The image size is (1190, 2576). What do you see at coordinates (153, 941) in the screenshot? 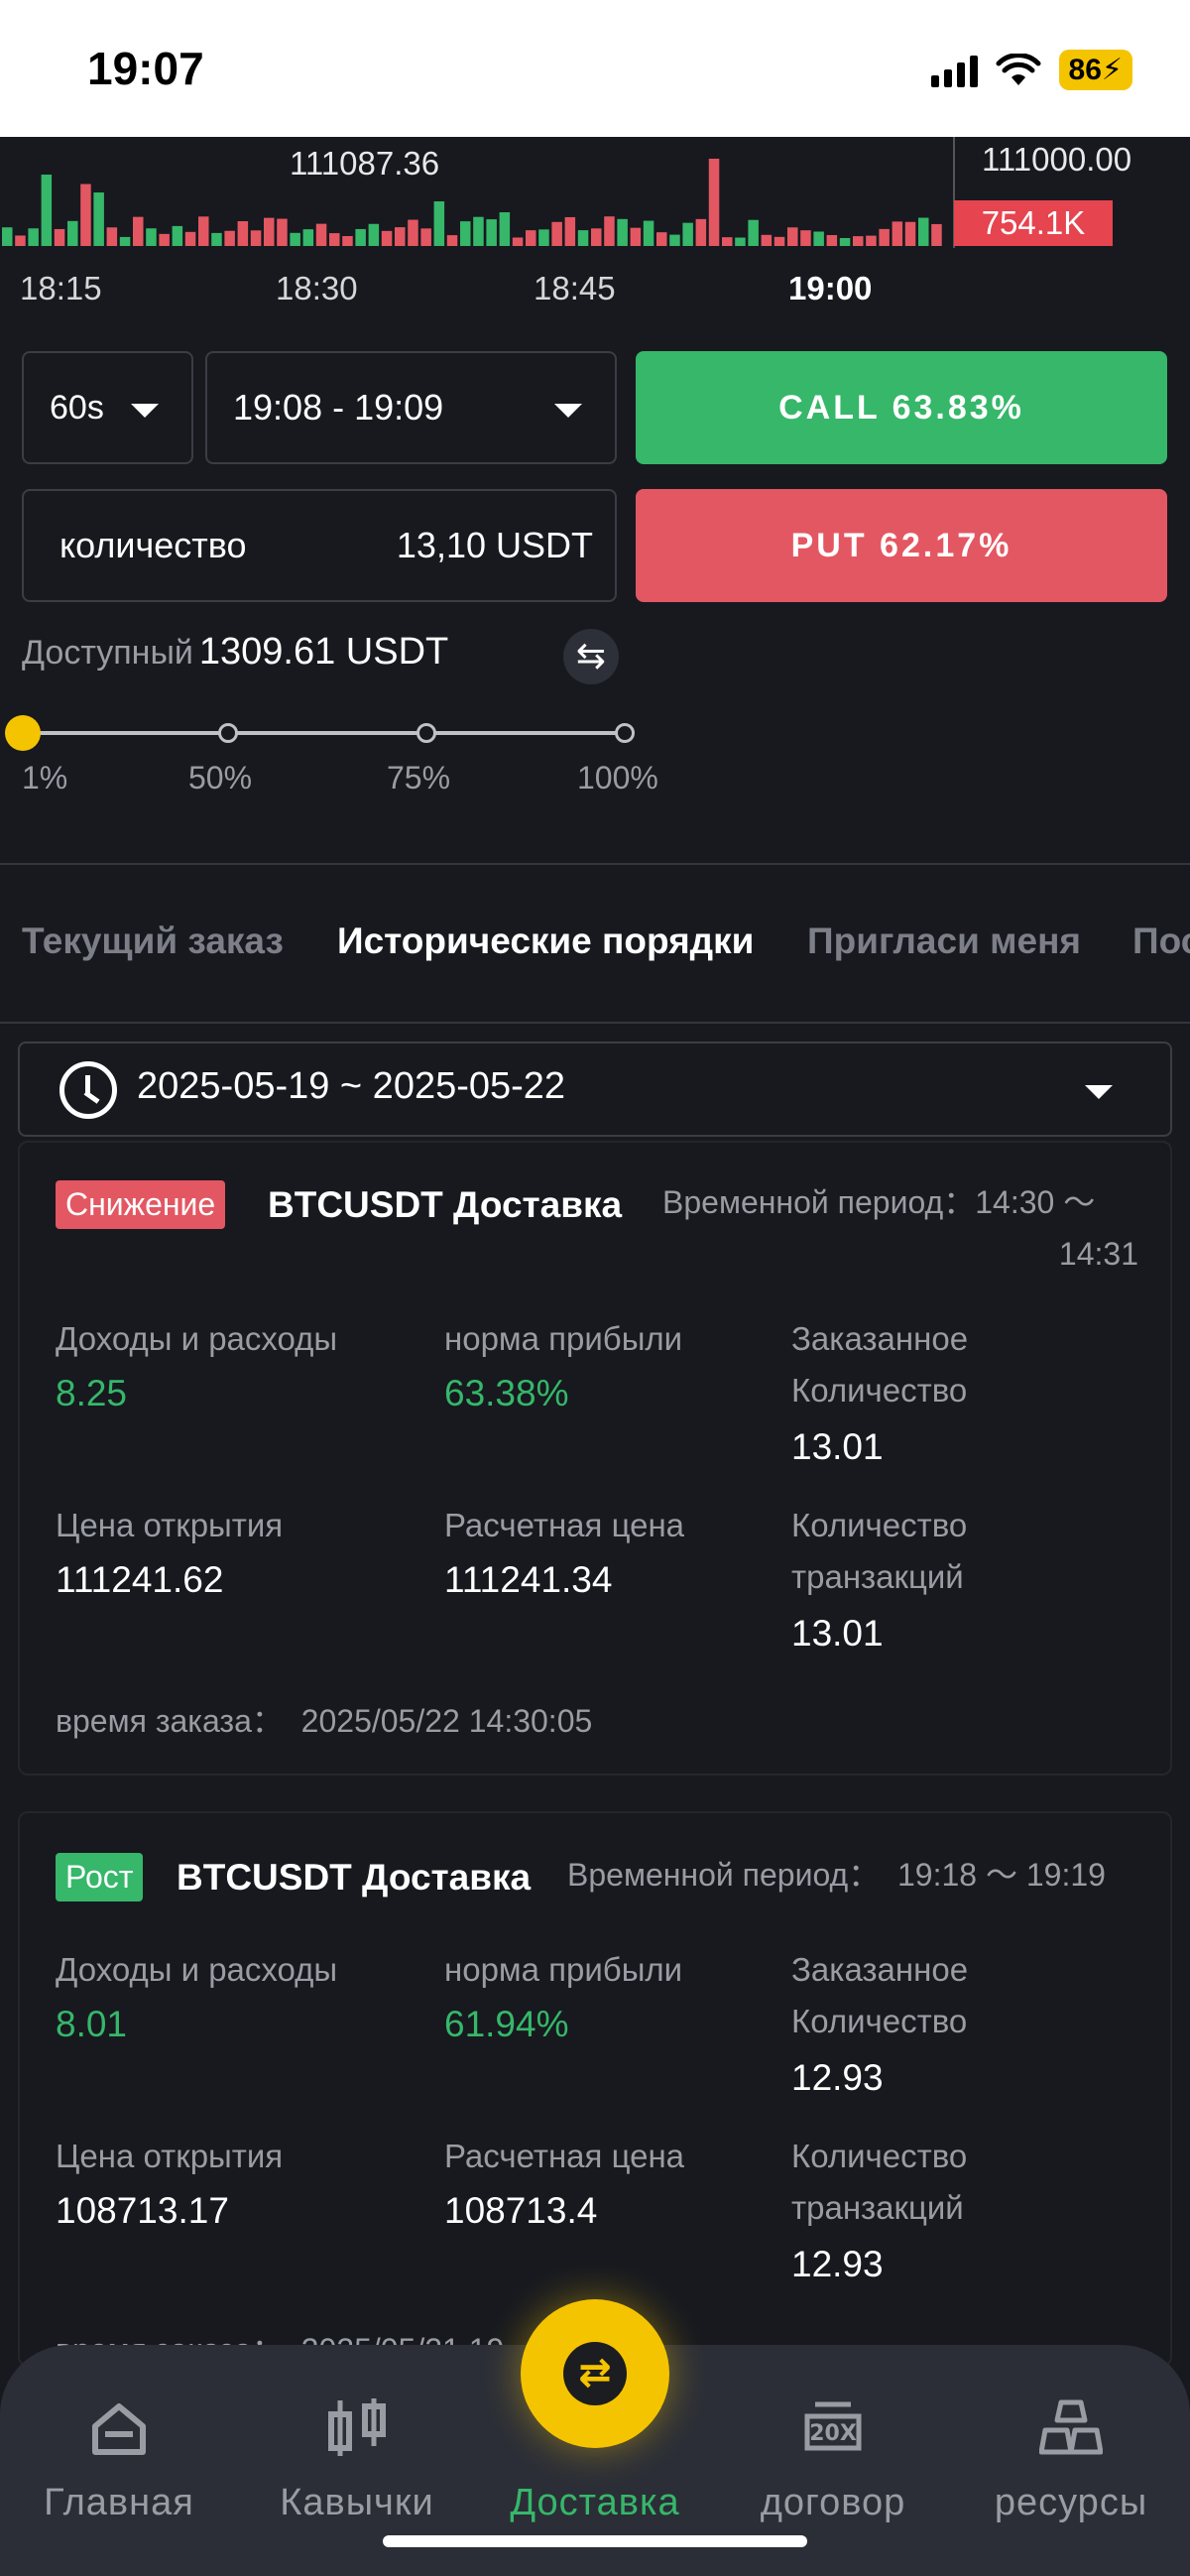
I see `tab-current-order: Текущий заказ` at bounding box center [153, 941].